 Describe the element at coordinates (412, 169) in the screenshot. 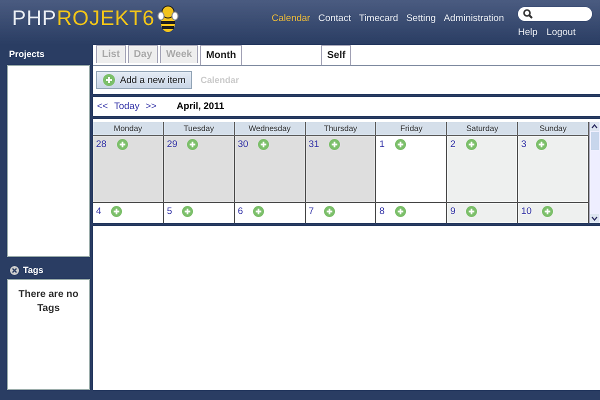

I see `day-cell: 1` at that location.